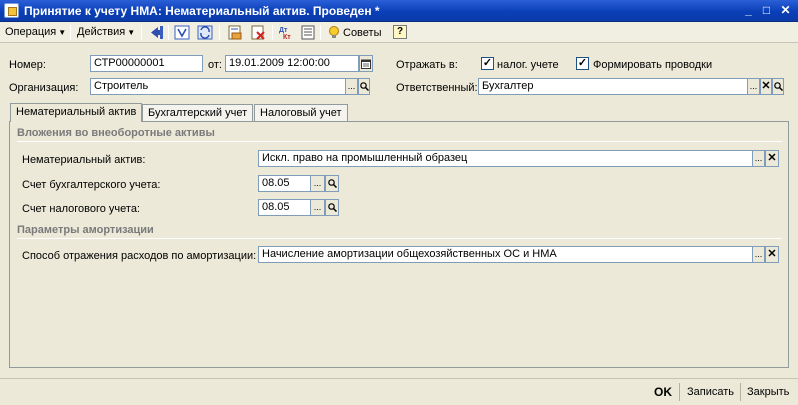 This screenshot has height=405, width=798. I want to click on responsible-open-button, so click(778, 86).